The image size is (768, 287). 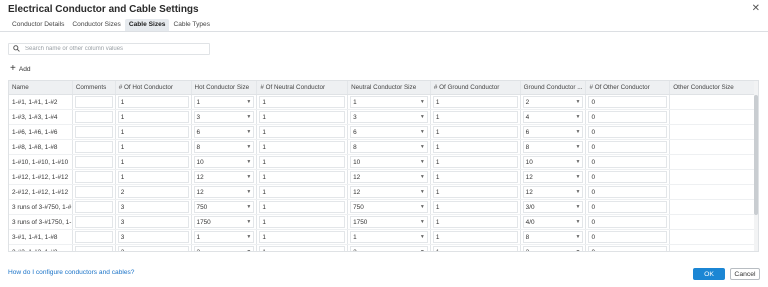 I want to click on cell-name: 1-#10, 1-#10, 1-#10, so click(x=41, y=162).